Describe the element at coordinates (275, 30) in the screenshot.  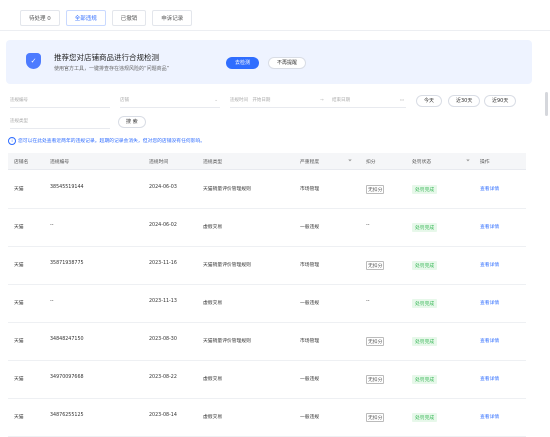
I see `tabs-divider` at that location.